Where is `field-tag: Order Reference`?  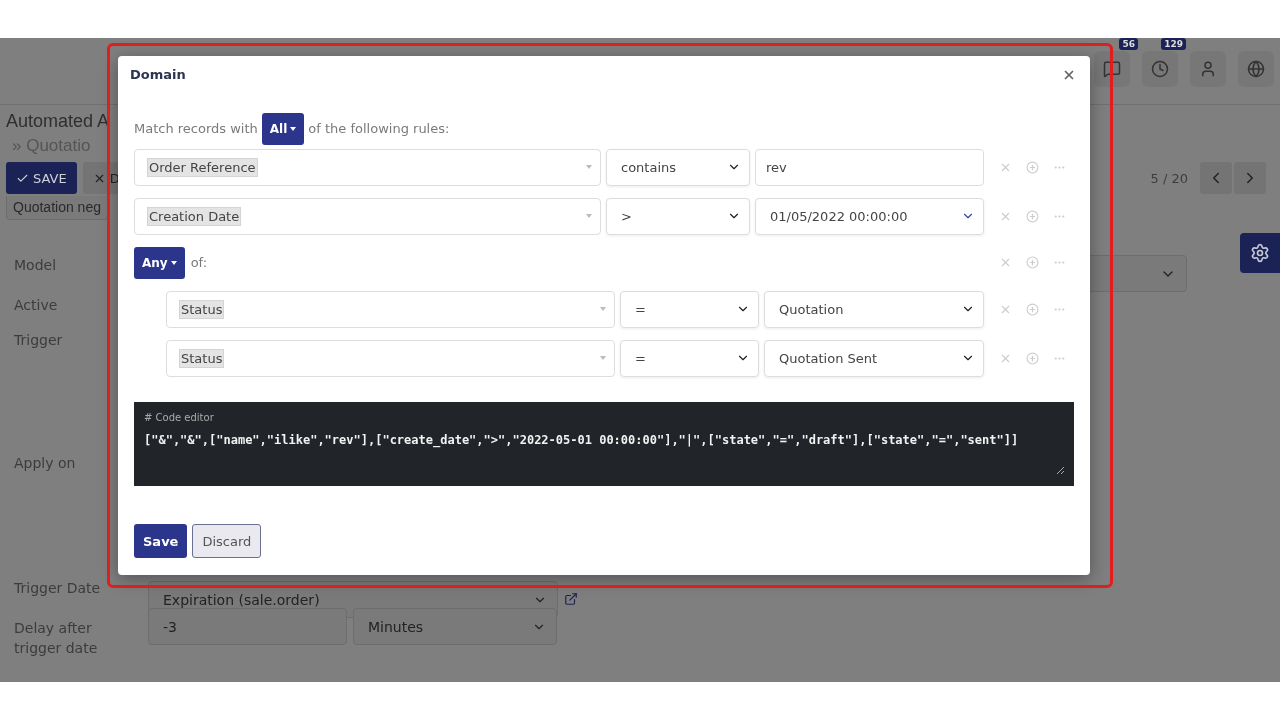 field-tag: Order Reference is located at coordinates (202, 167).